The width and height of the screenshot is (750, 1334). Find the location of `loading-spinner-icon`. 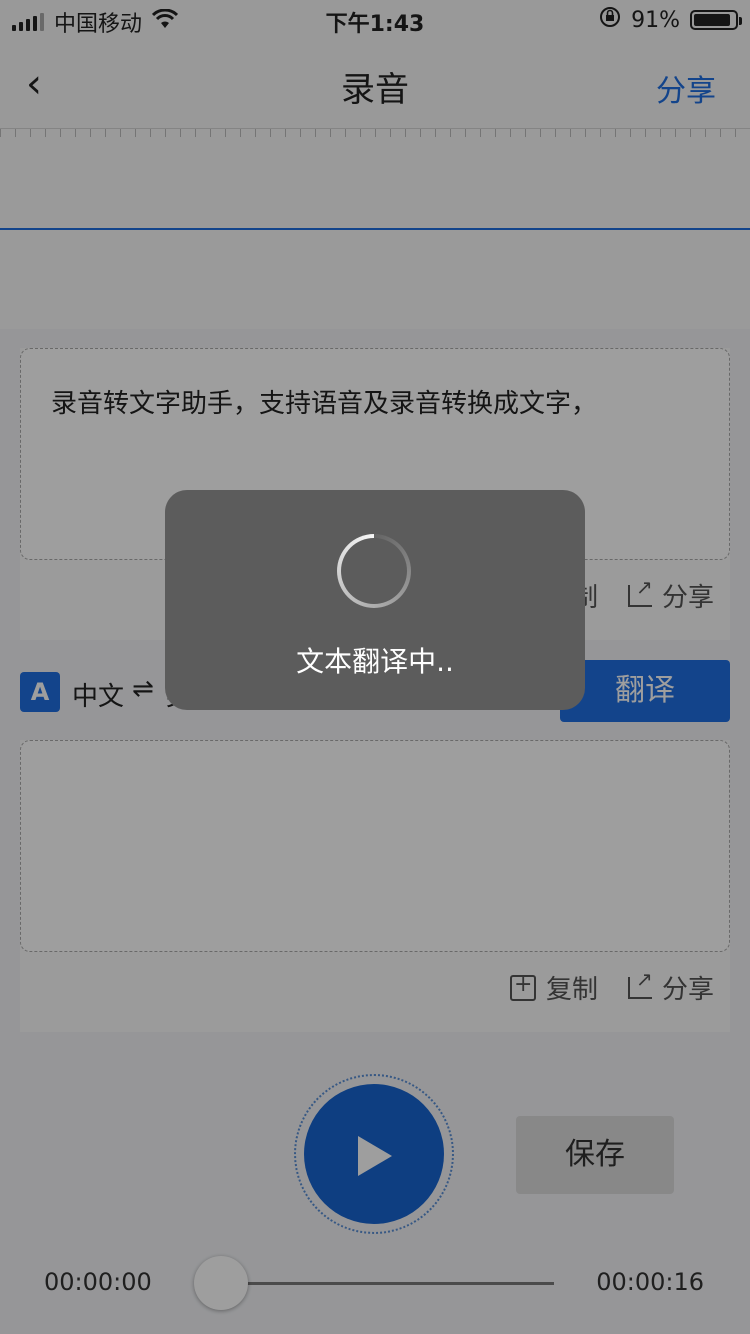

loading-spinner-icon is located at coordinates (374, 571).